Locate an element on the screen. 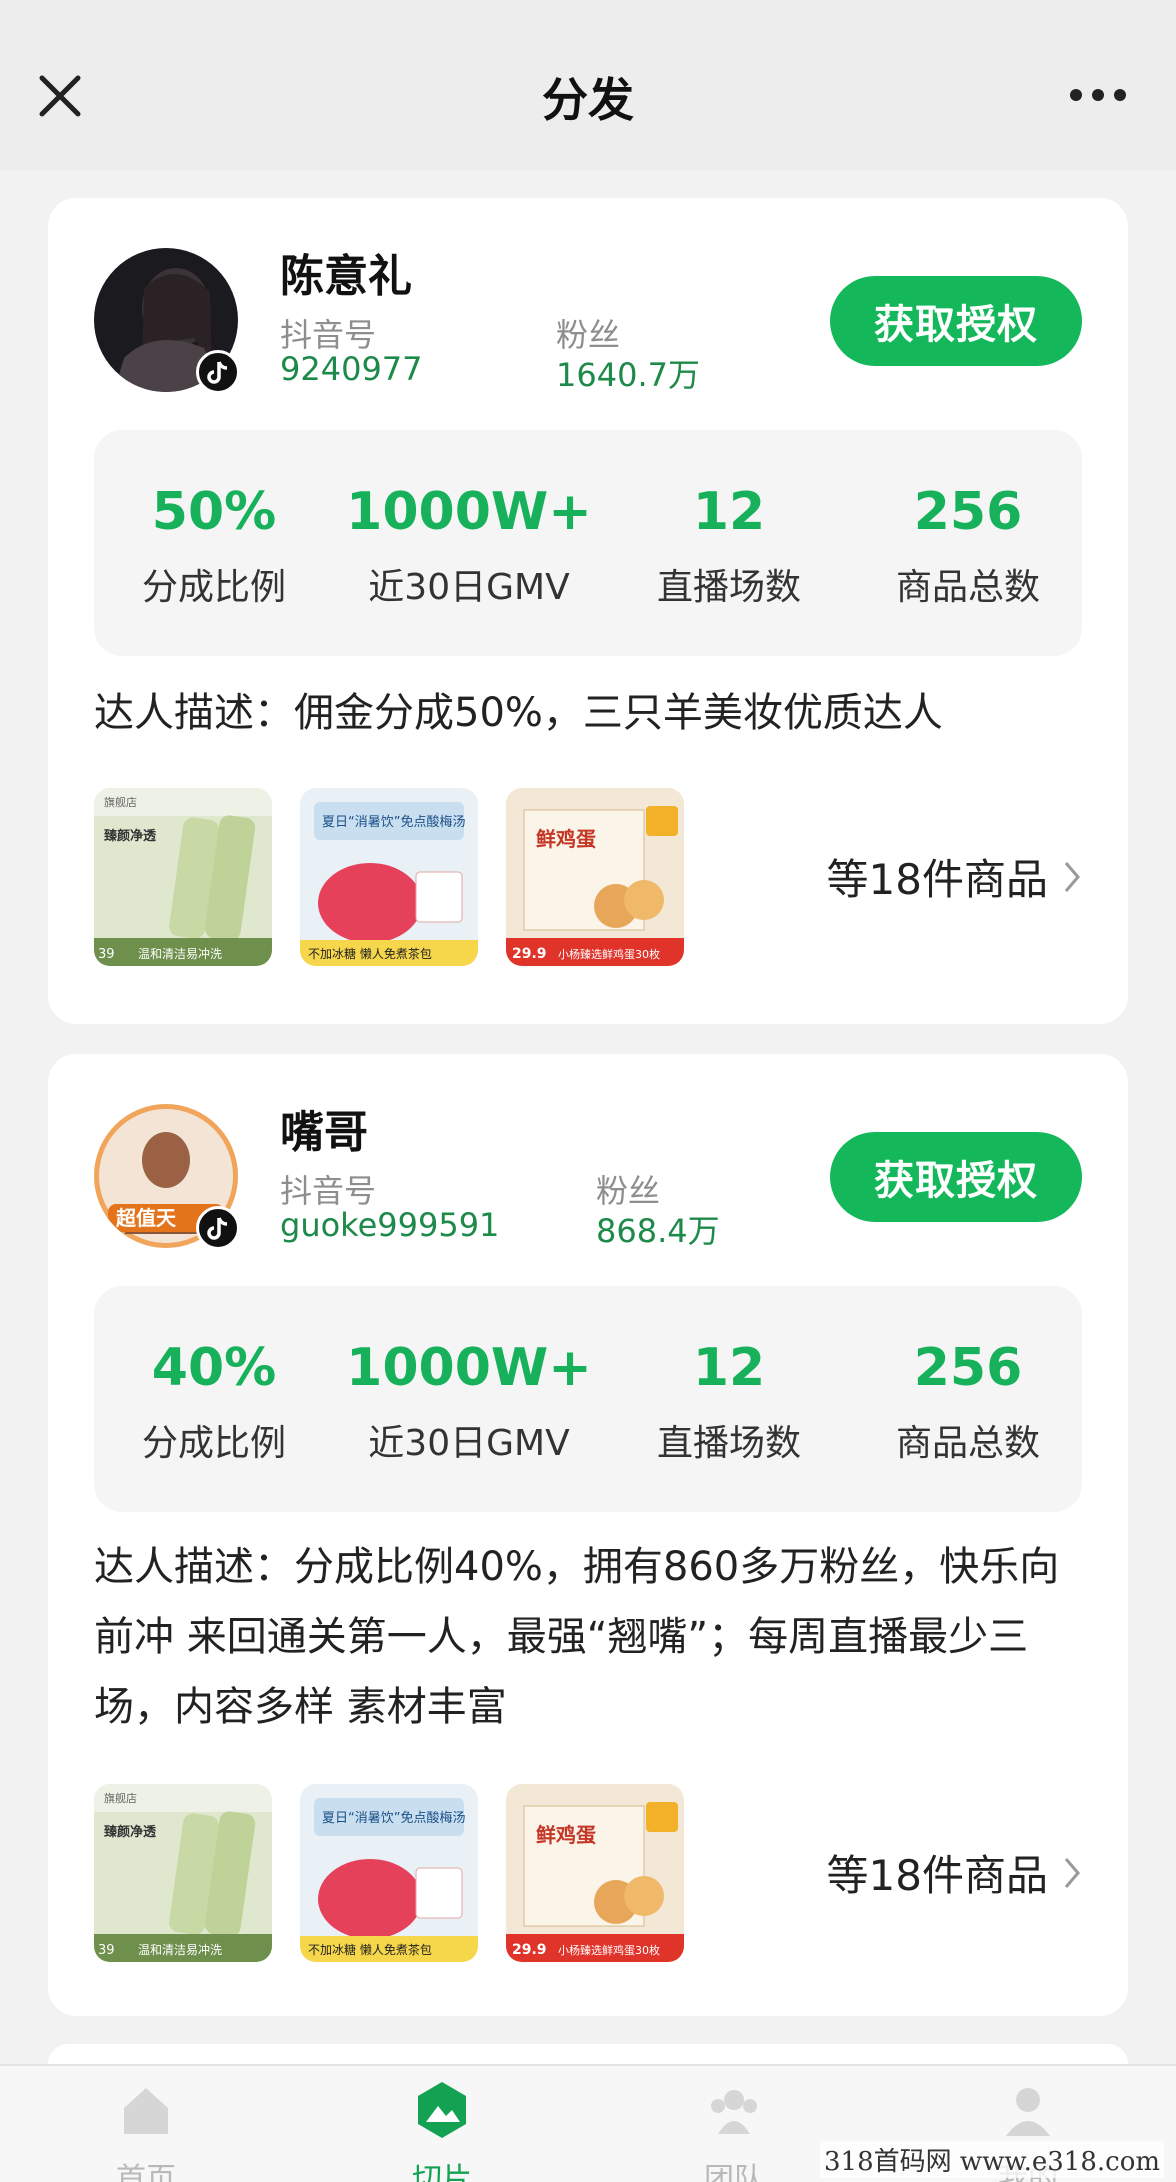 The width and height of the screenshot is (1176, 2182). mountain-icon is located at coordinates (442, 2110).